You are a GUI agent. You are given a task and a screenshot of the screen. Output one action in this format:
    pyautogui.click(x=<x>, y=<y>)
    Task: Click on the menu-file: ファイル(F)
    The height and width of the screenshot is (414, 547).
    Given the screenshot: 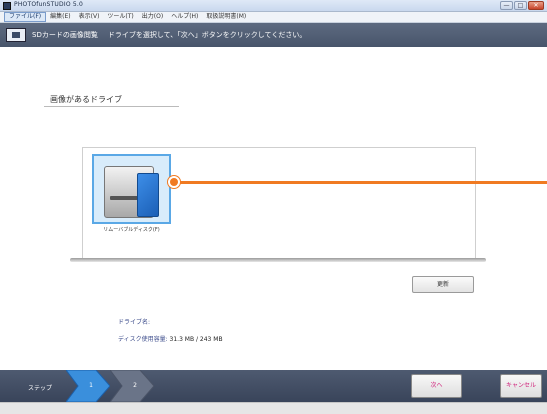 What is the action you would take?
    pyautogui.click(x=25, y=17)
    